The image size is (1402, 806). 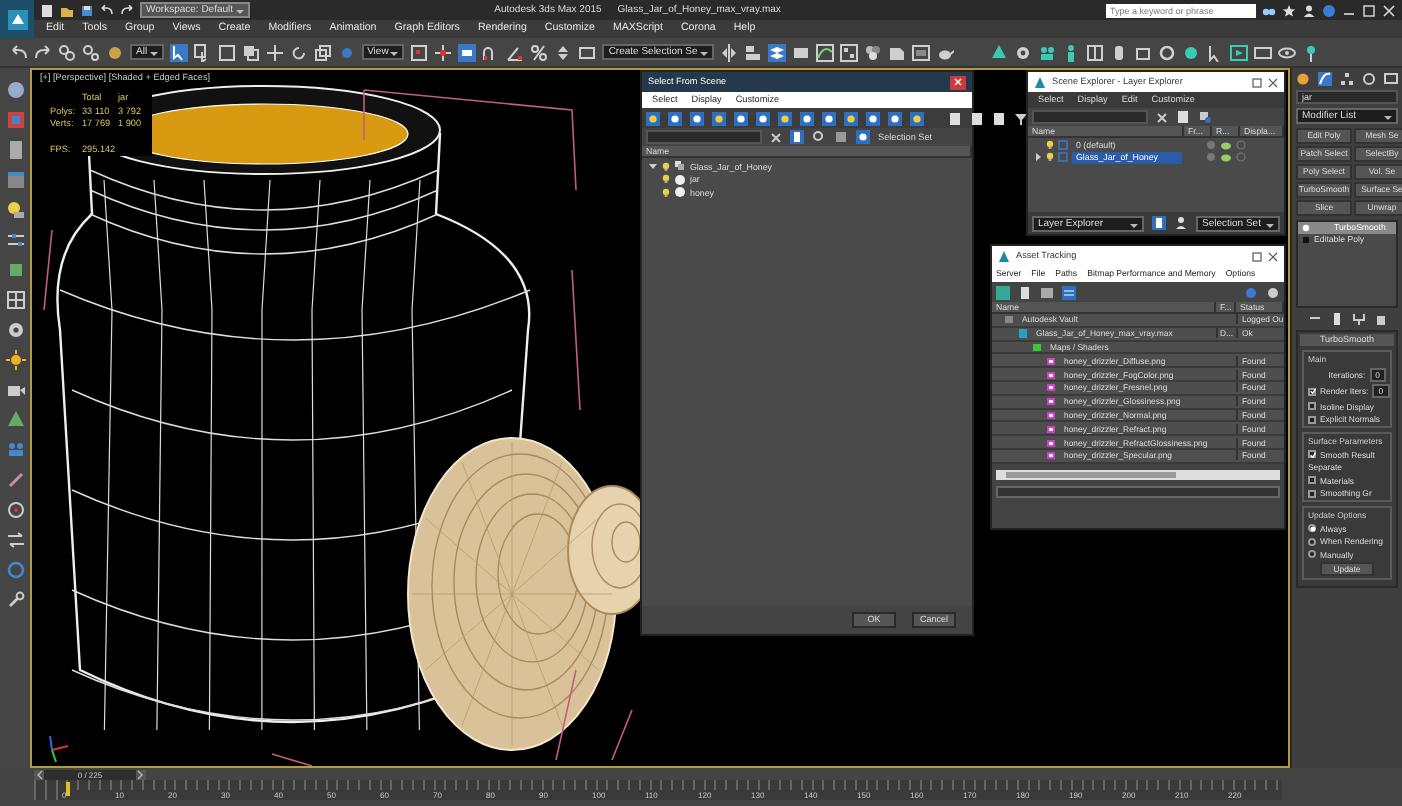 What do you see at coordinates (863, 137) in the screenshot?
I see `selection-set-icon` at bounding box center [863, 137].